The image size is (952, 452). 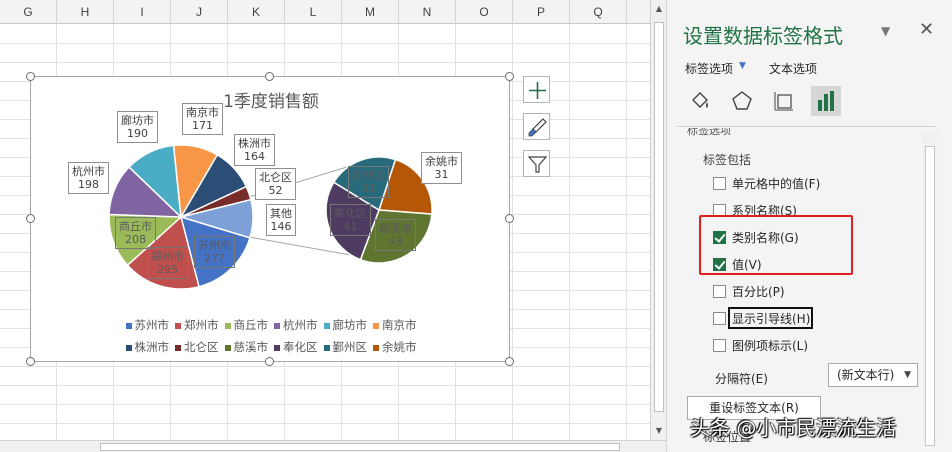 I want to click on size-properties-icon, so click(x=783, y=101).